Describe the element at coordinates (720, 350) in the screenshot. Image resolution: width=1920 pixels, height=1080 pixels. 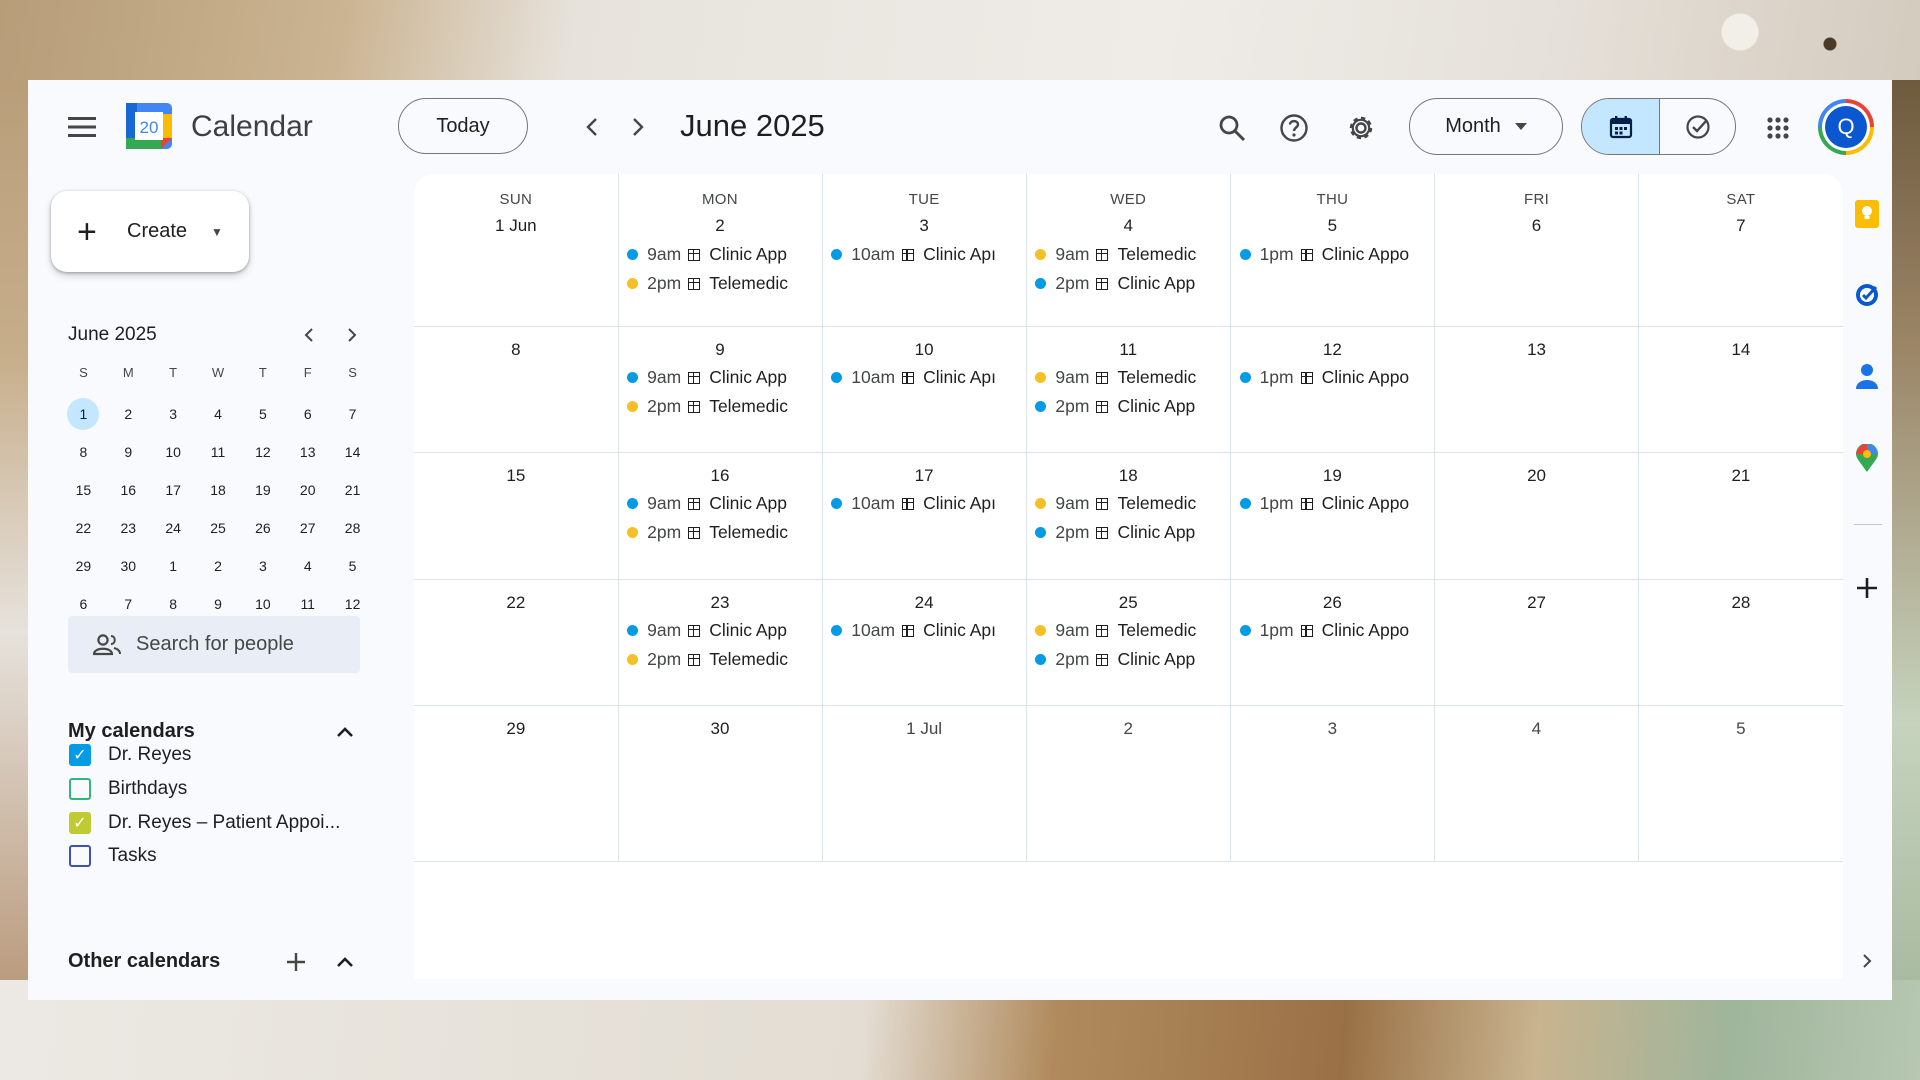
I see `day-number: 9` at that location.